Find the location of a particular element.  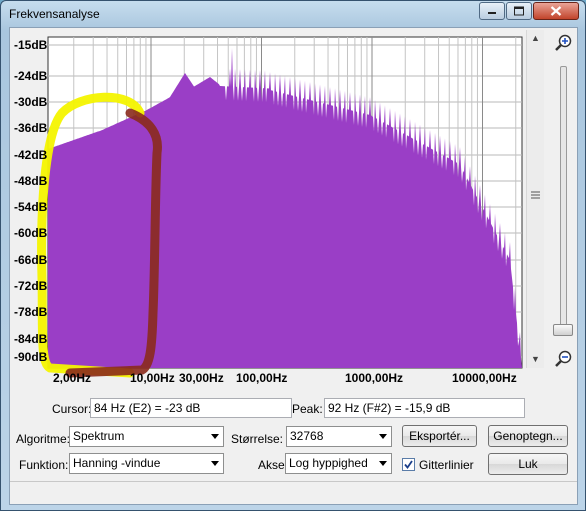

db-label: -15dB is located at coordinates (31, 45).